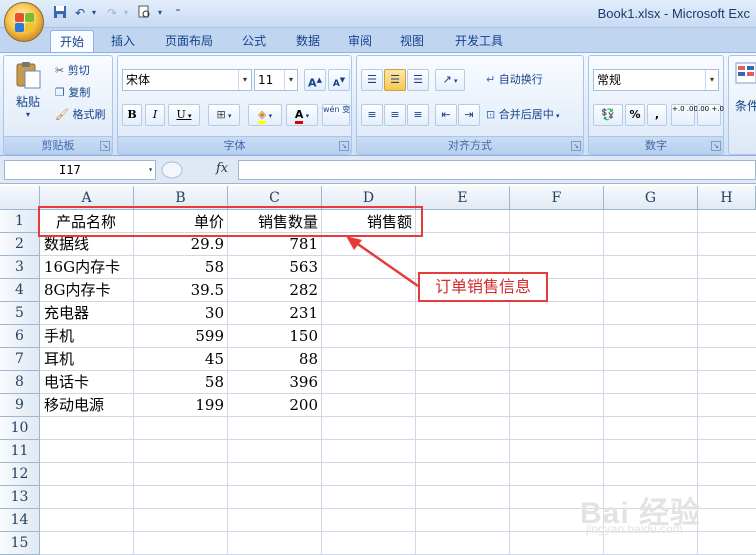 This screenshot has width=756, height=555. What do you see at coordinates (105, 146) in the screenshot?
I see `clipboard-launcher-icon: ↘` at bounding box center [105, 146].